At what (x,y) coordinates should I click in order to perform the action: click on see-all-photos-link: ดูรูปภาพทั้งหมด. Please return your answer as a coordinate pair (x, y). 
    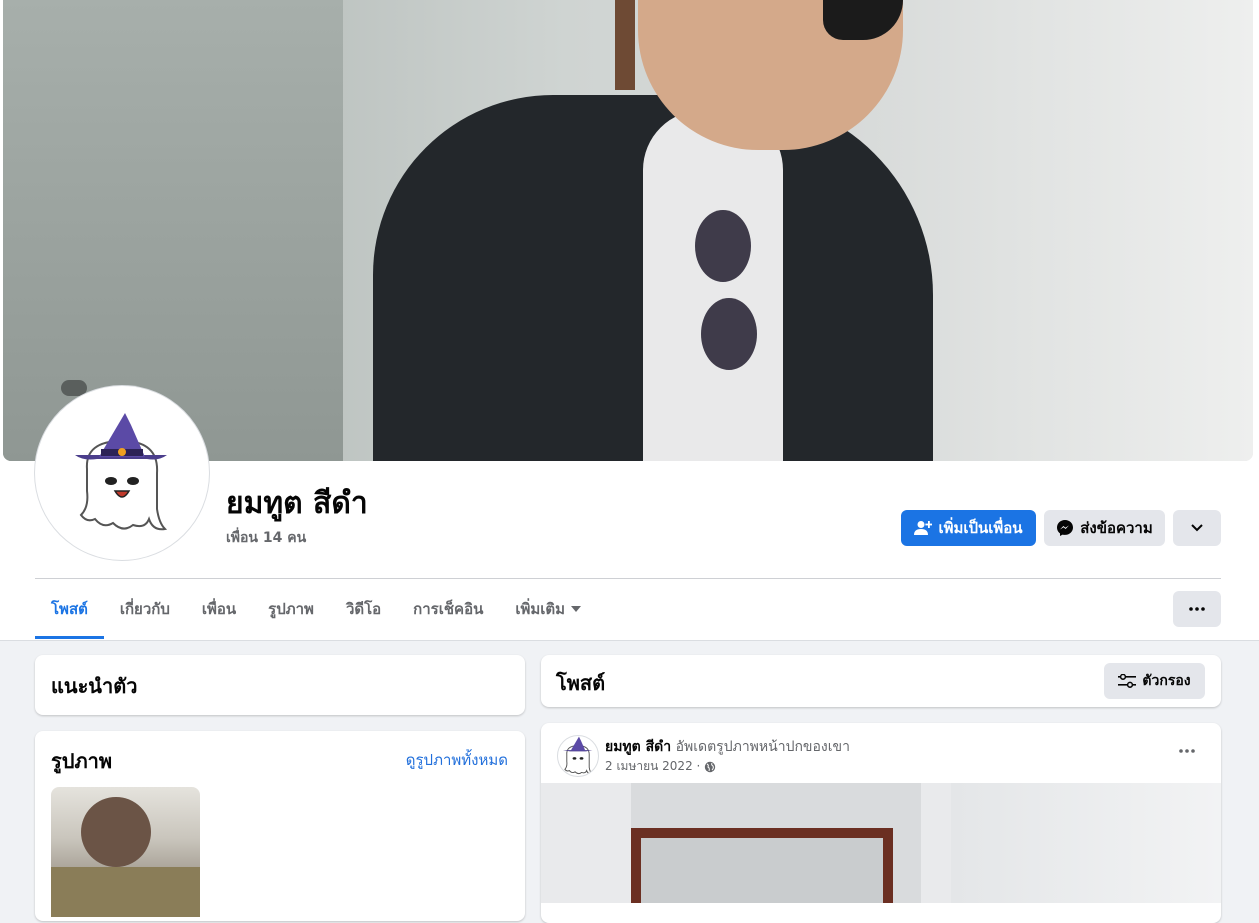
    Looking at the image, I should click on (457, 760).